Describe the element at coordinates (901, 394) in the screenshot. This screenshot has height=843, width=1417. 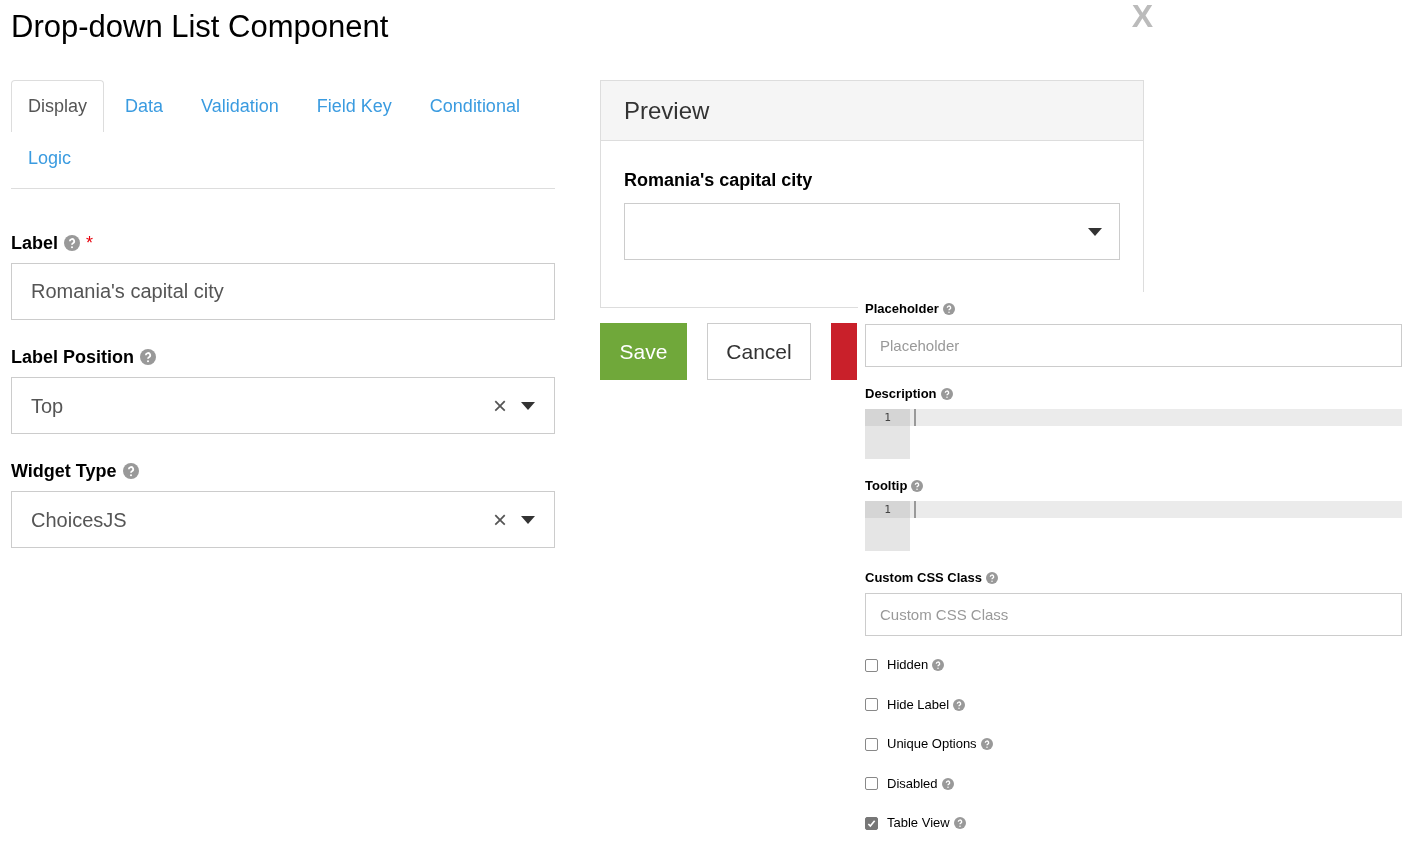
I see `field-label: Description` at that location.